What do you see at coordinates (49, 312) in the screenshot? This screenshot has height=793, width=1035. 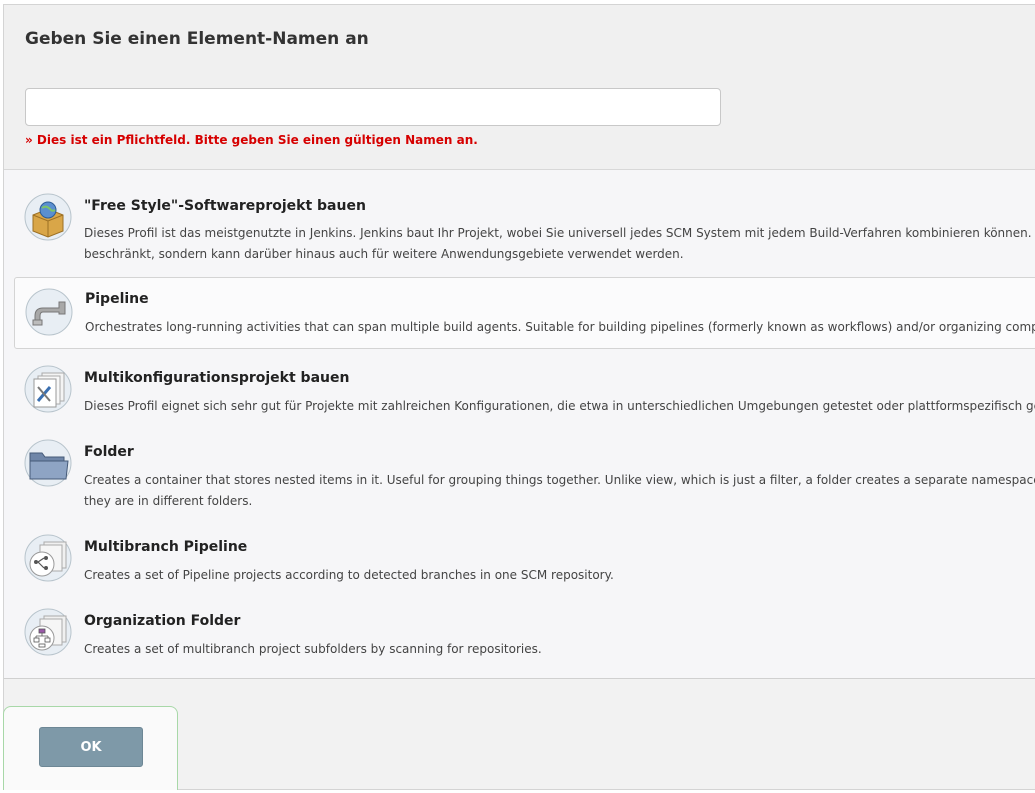 I see `pipeline-icon` at bounding box center [49, 312].